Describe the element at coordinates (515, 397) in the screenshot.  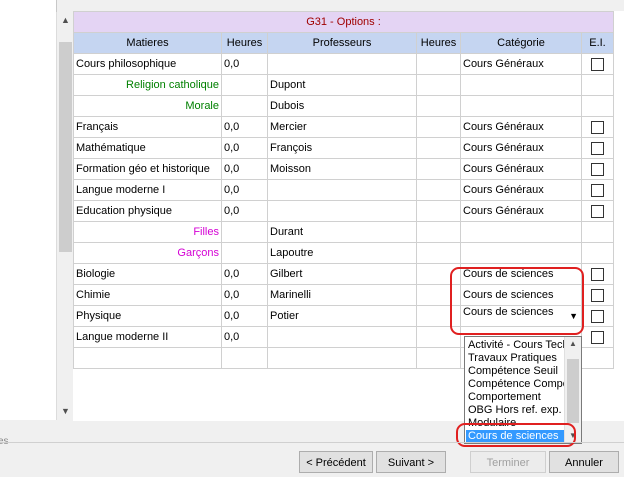
I see `dropdown-option: Comportement` at that location.